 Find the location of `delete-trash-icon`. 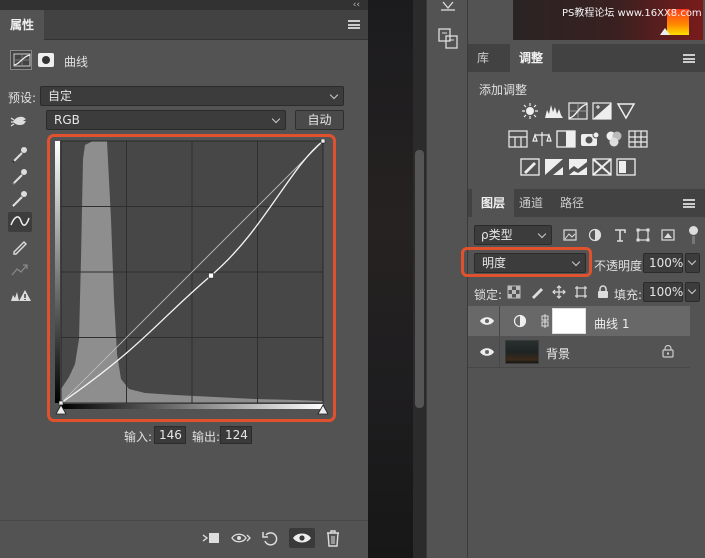

delete-trash-icon is located at coordinates (333, 538).